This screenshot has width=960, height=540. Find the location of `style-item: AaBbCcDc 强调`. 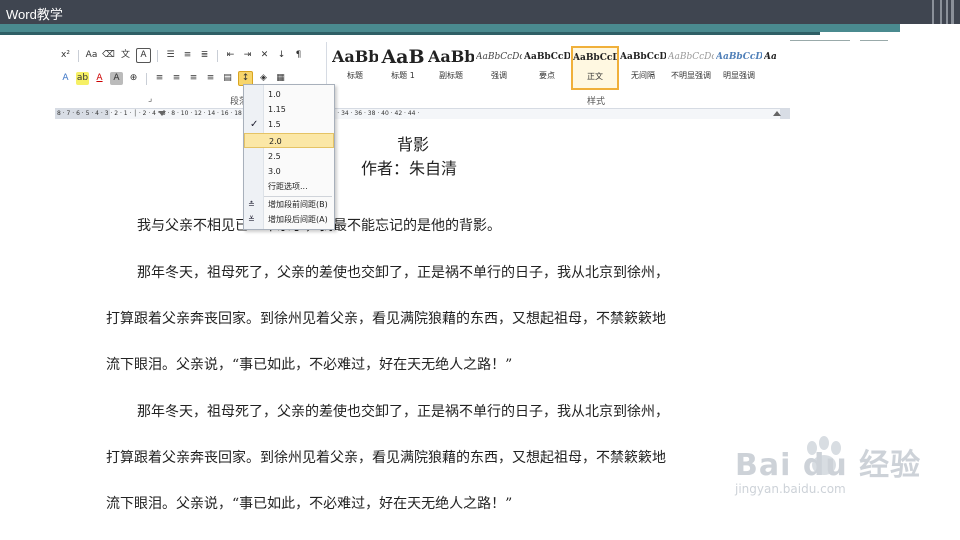

style-item: AaBbCcDc 强调 is located at coordinates (499, 68).